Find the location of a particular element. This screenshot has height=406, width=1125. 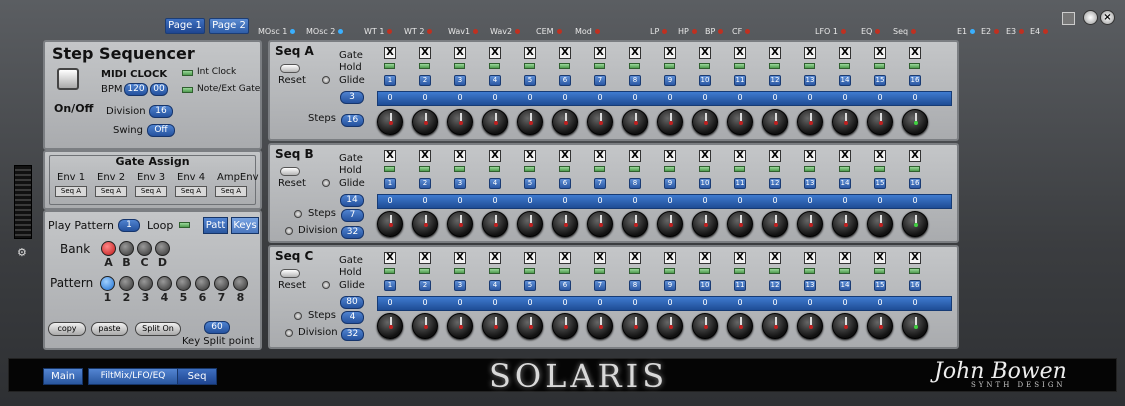

reset-button is located at coordinates (290, 68).